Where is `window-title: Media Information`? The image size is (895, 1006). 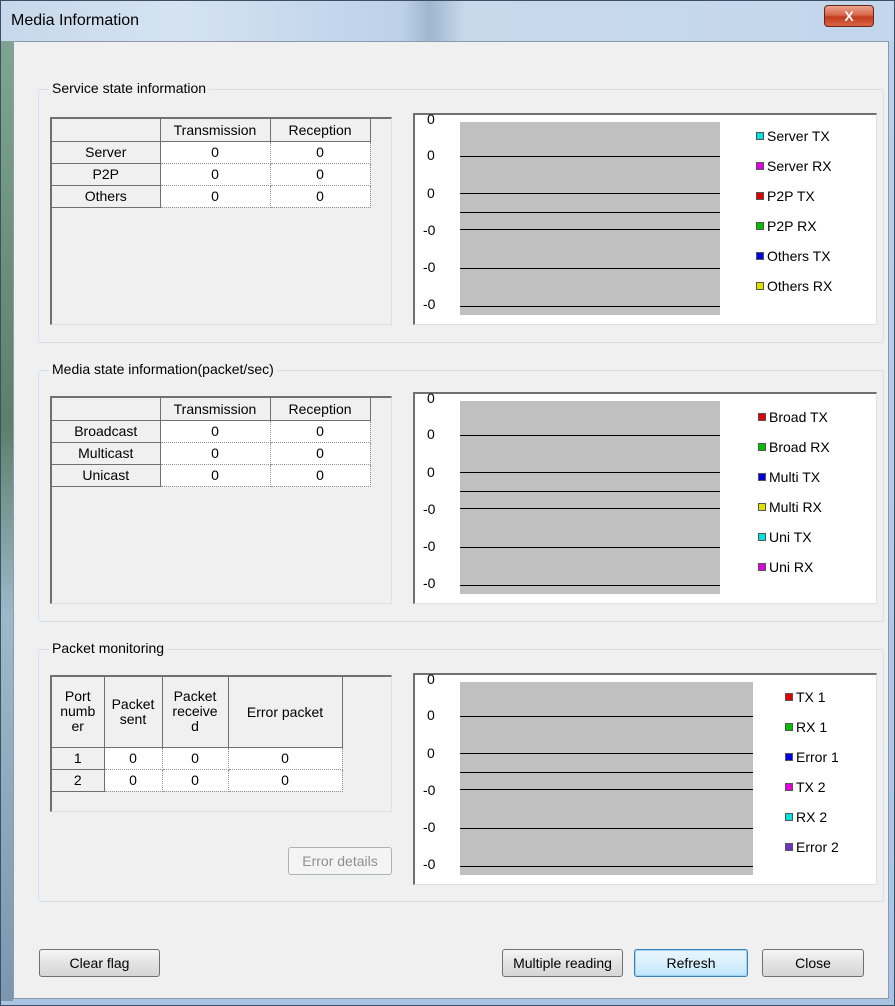
window-title: Media Information is located at coordinates (75, 20).